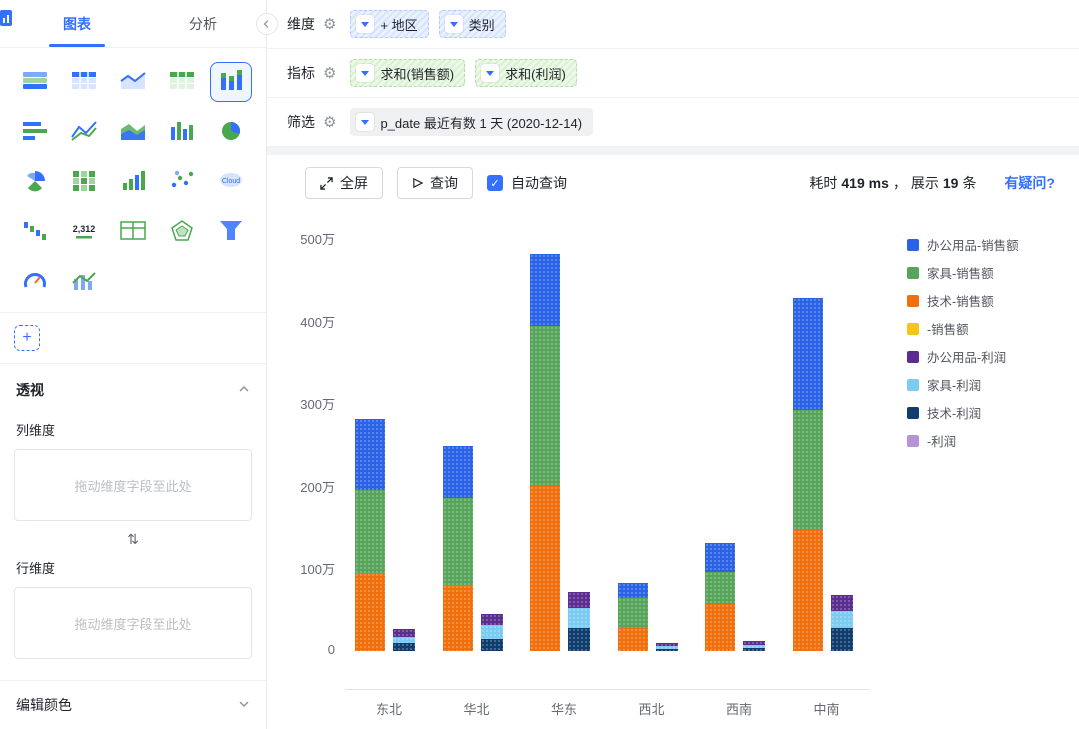 The width and height of the screenshot is (1079, 729). I want to click on bar-sales-西北, so click(632, 617).